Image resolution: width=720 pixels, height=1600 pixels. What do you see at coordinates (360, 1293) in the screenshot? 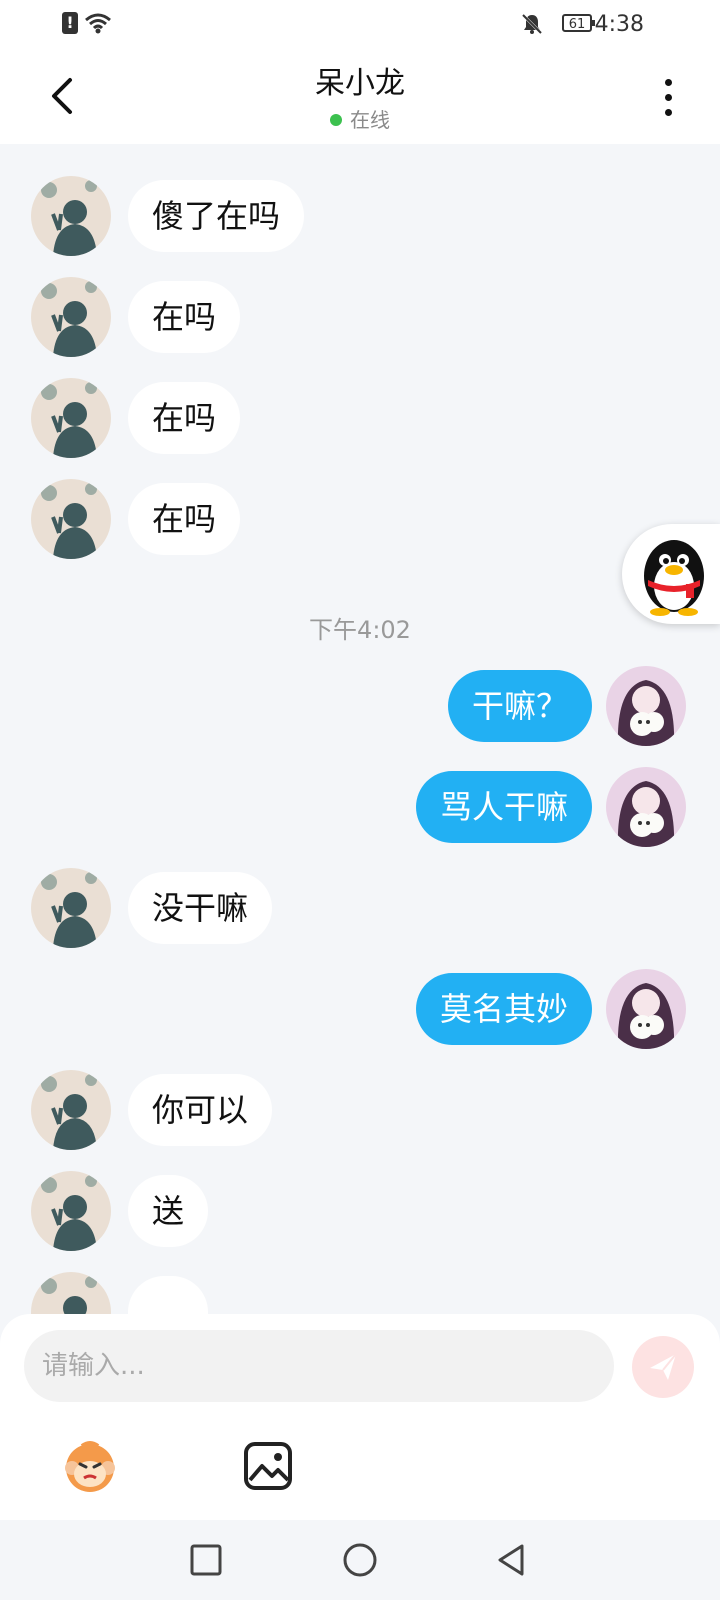
I see `message-row-partial` at bounding box center [360, 1293].